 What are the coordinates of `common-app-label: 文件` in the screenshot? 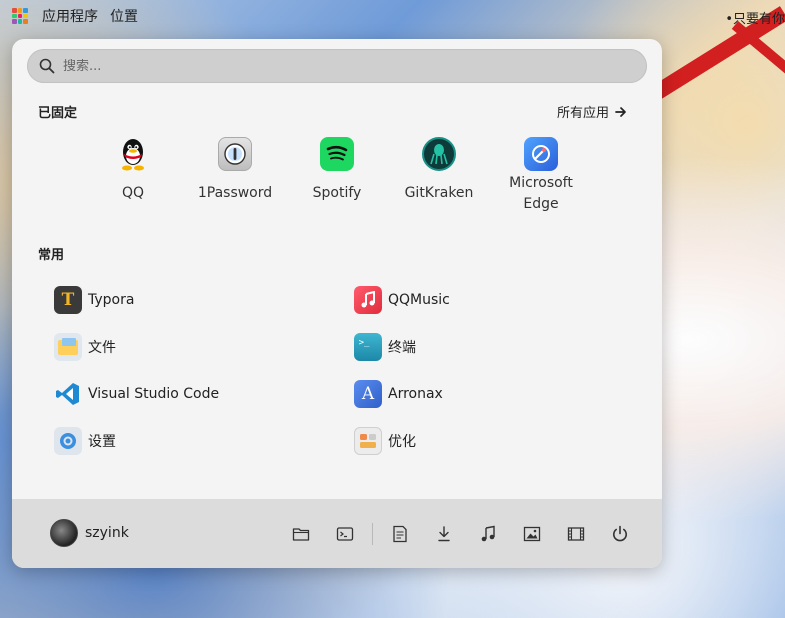 It's located at (102, 348).